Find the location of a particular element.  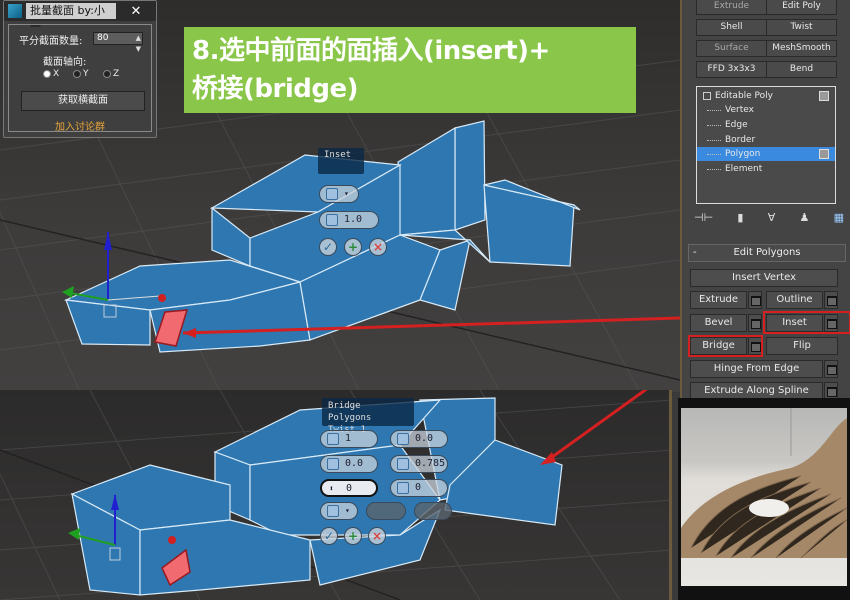

bridge-twist-field: ⬍ 0 is located at coordinates (349, 488).